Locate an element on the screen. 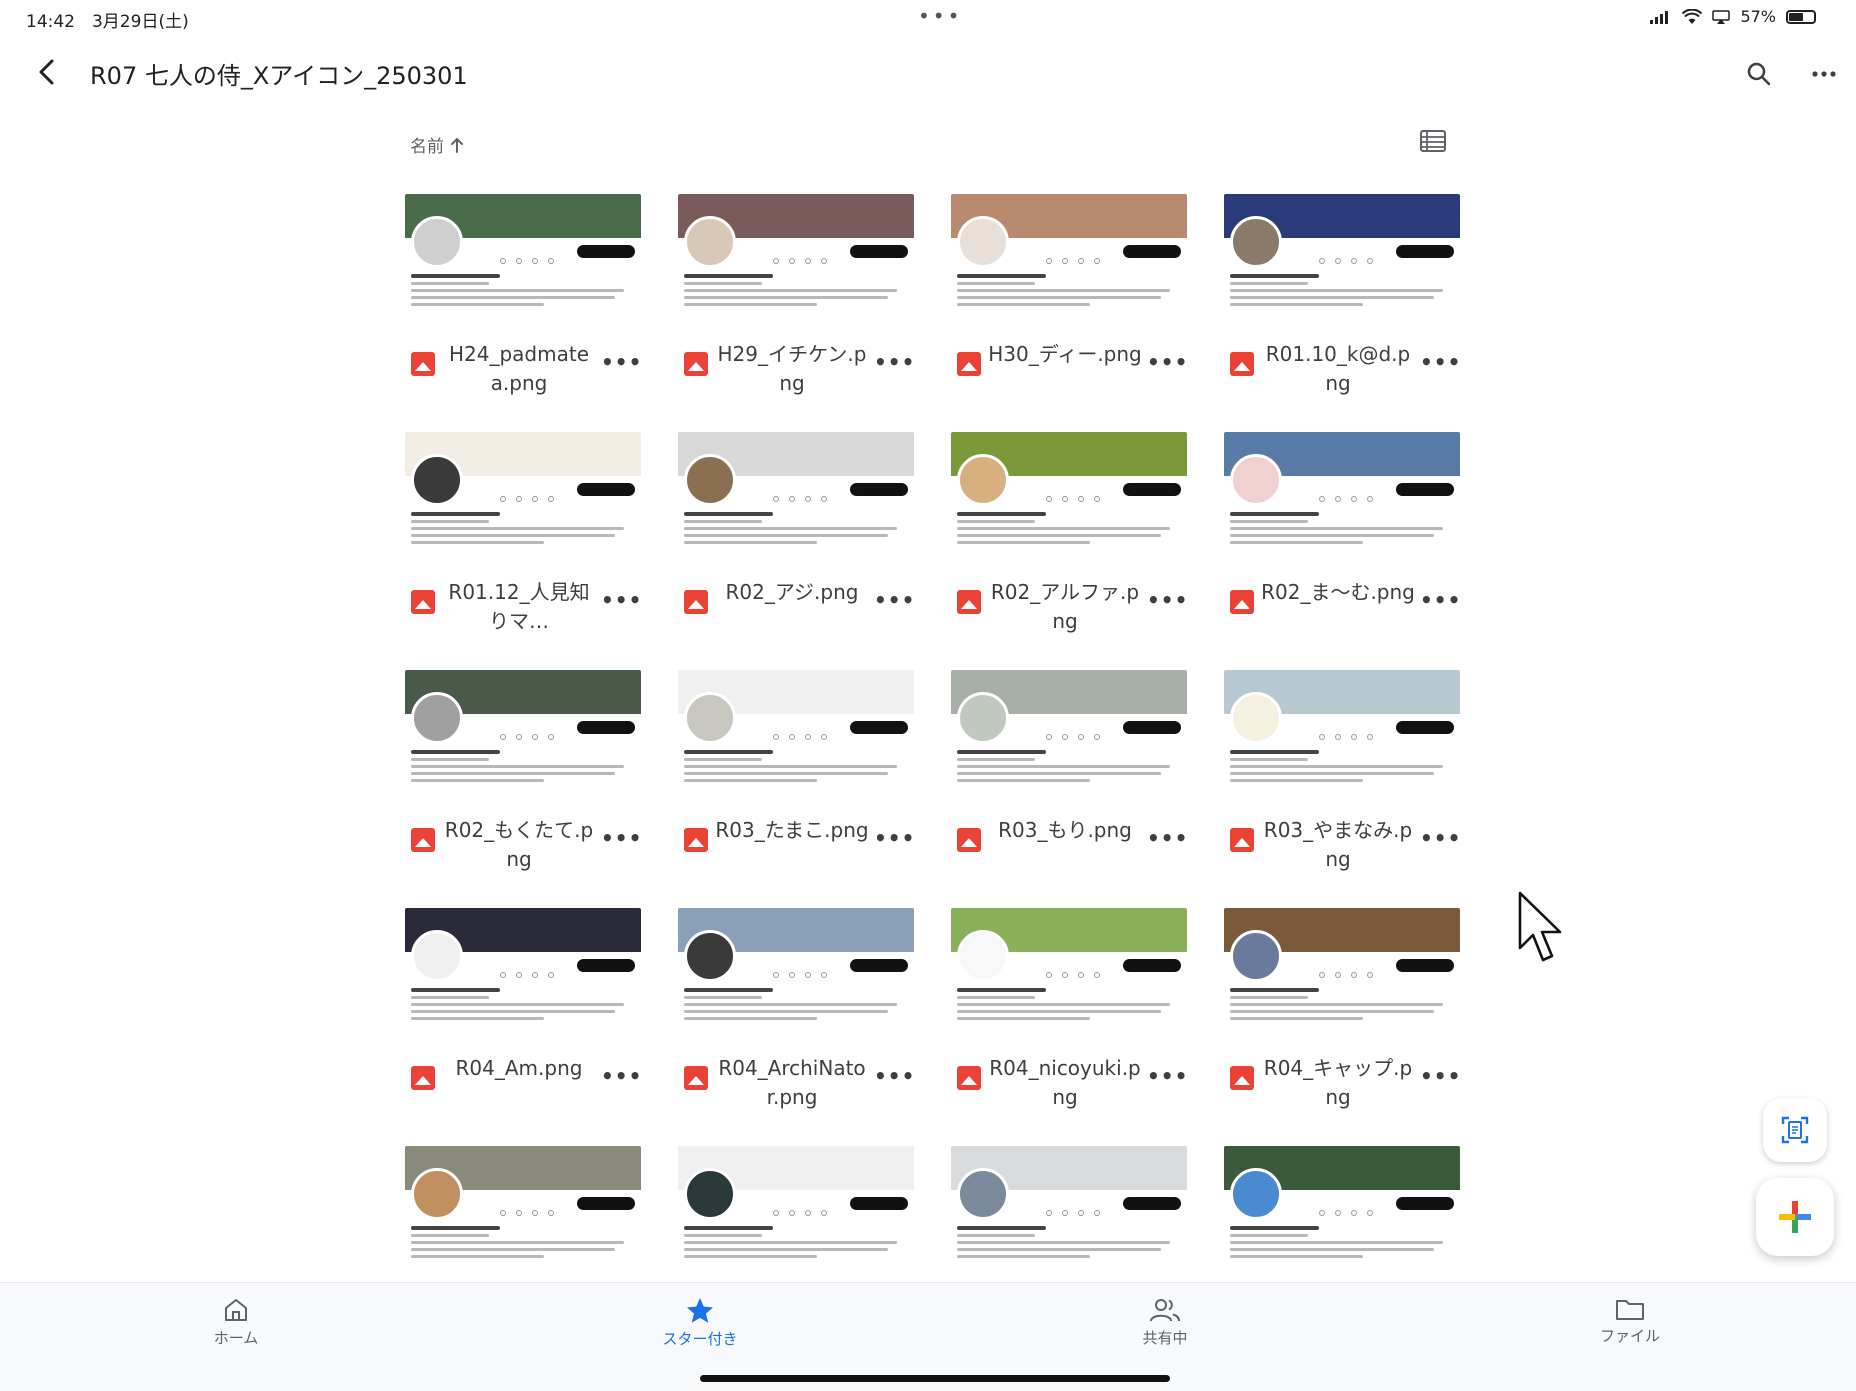  file-card: R03_たまこ.png ••• is located at coordinates (796, 774).